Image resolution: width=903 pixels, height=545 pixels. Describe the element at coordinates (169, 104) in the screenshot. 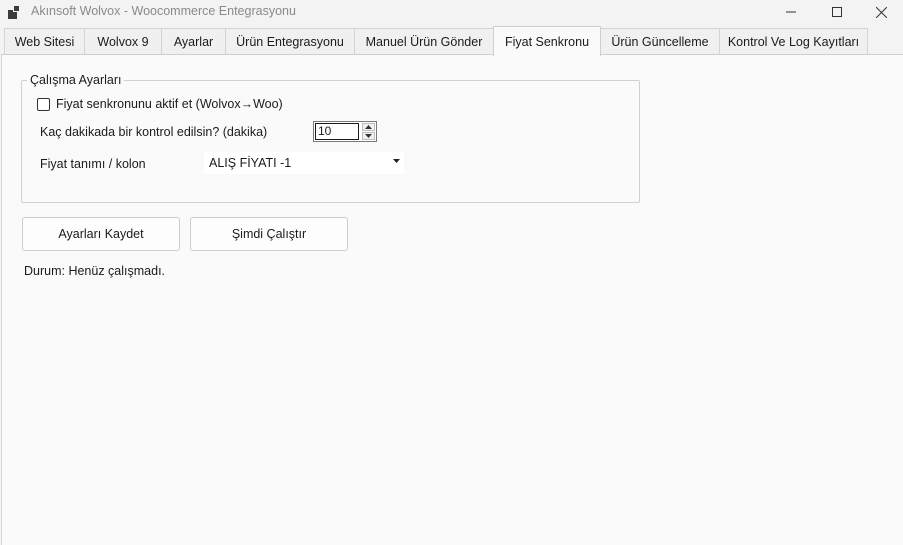

I see `enable-sync-label: Fiyat senkronunu aktif et (Wolvox→Woo)` at that location.